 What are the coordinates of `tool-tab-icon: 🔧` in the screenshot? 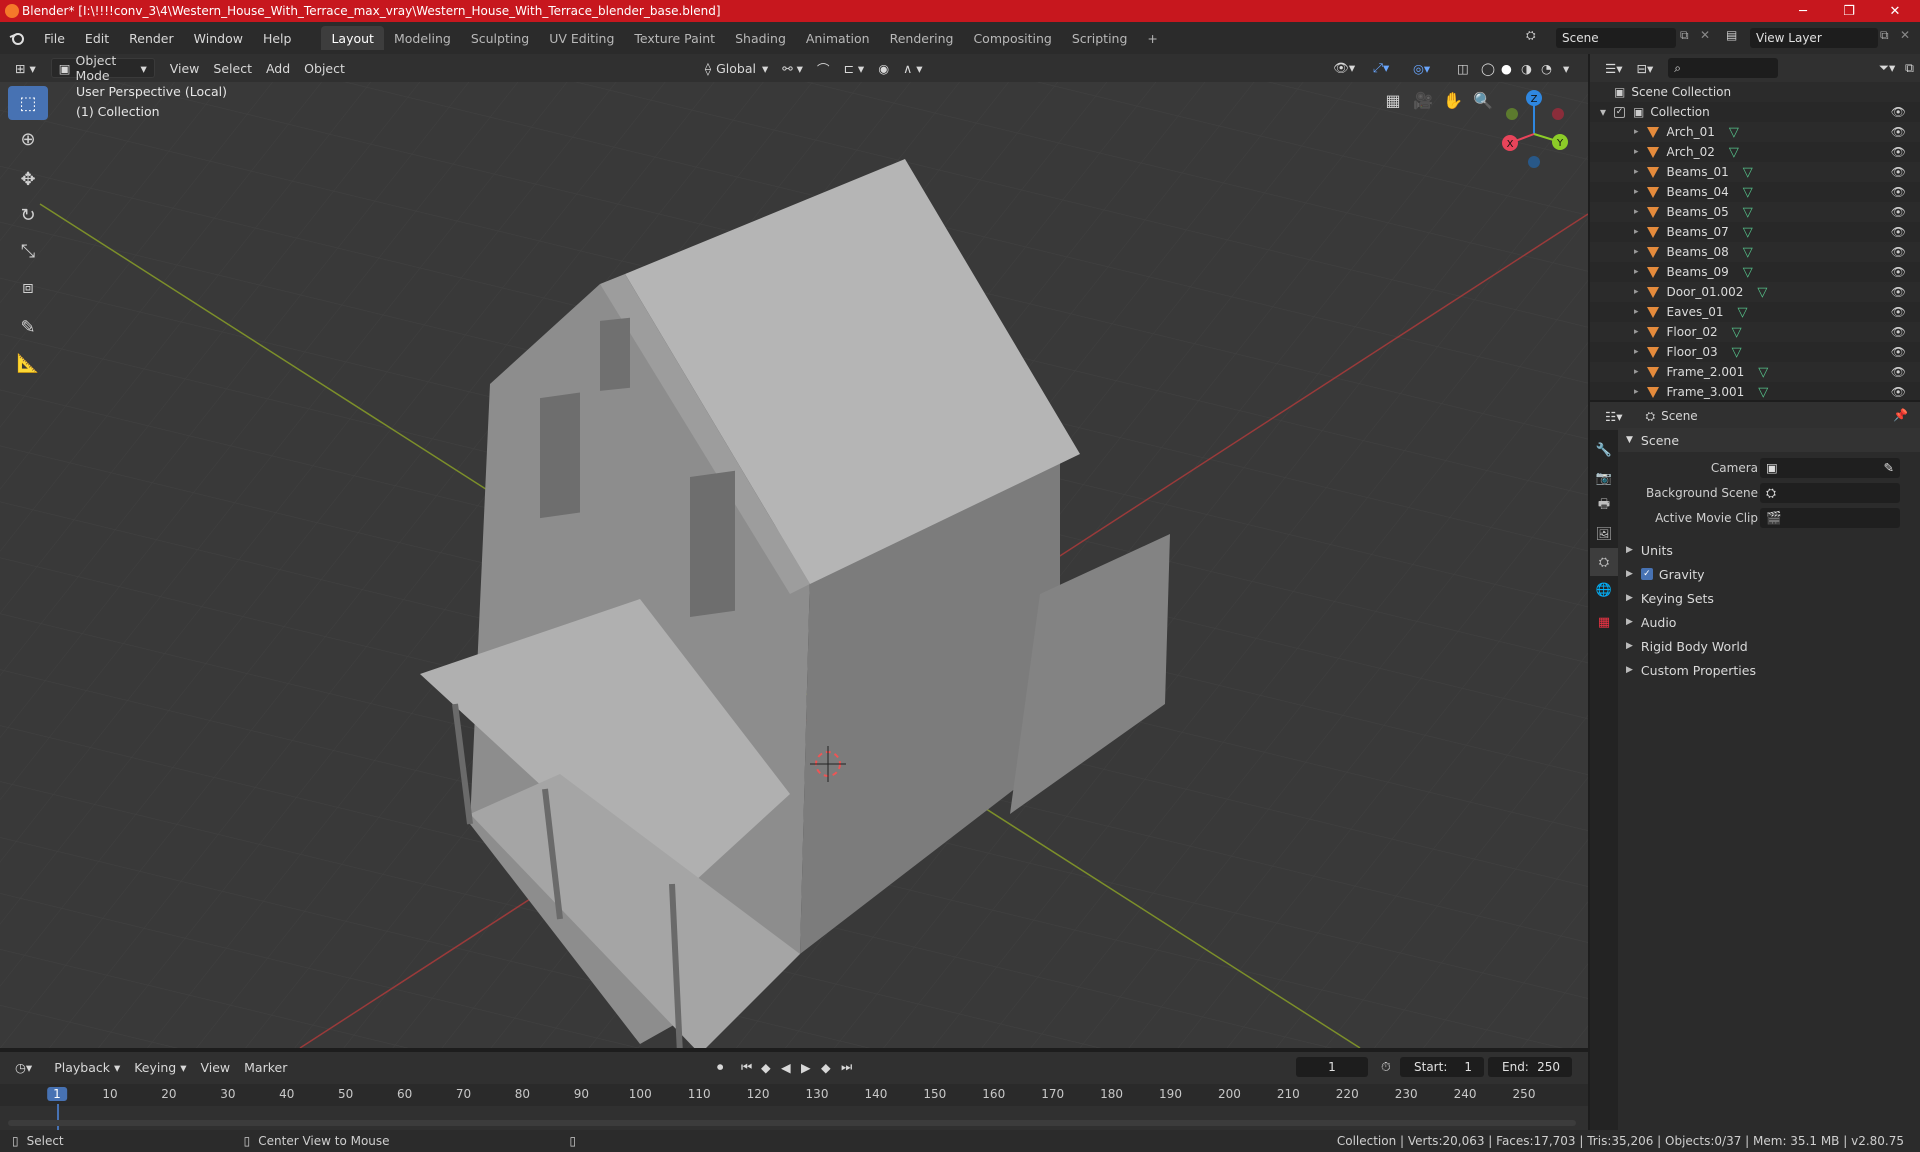 It's located at (1604, 450).